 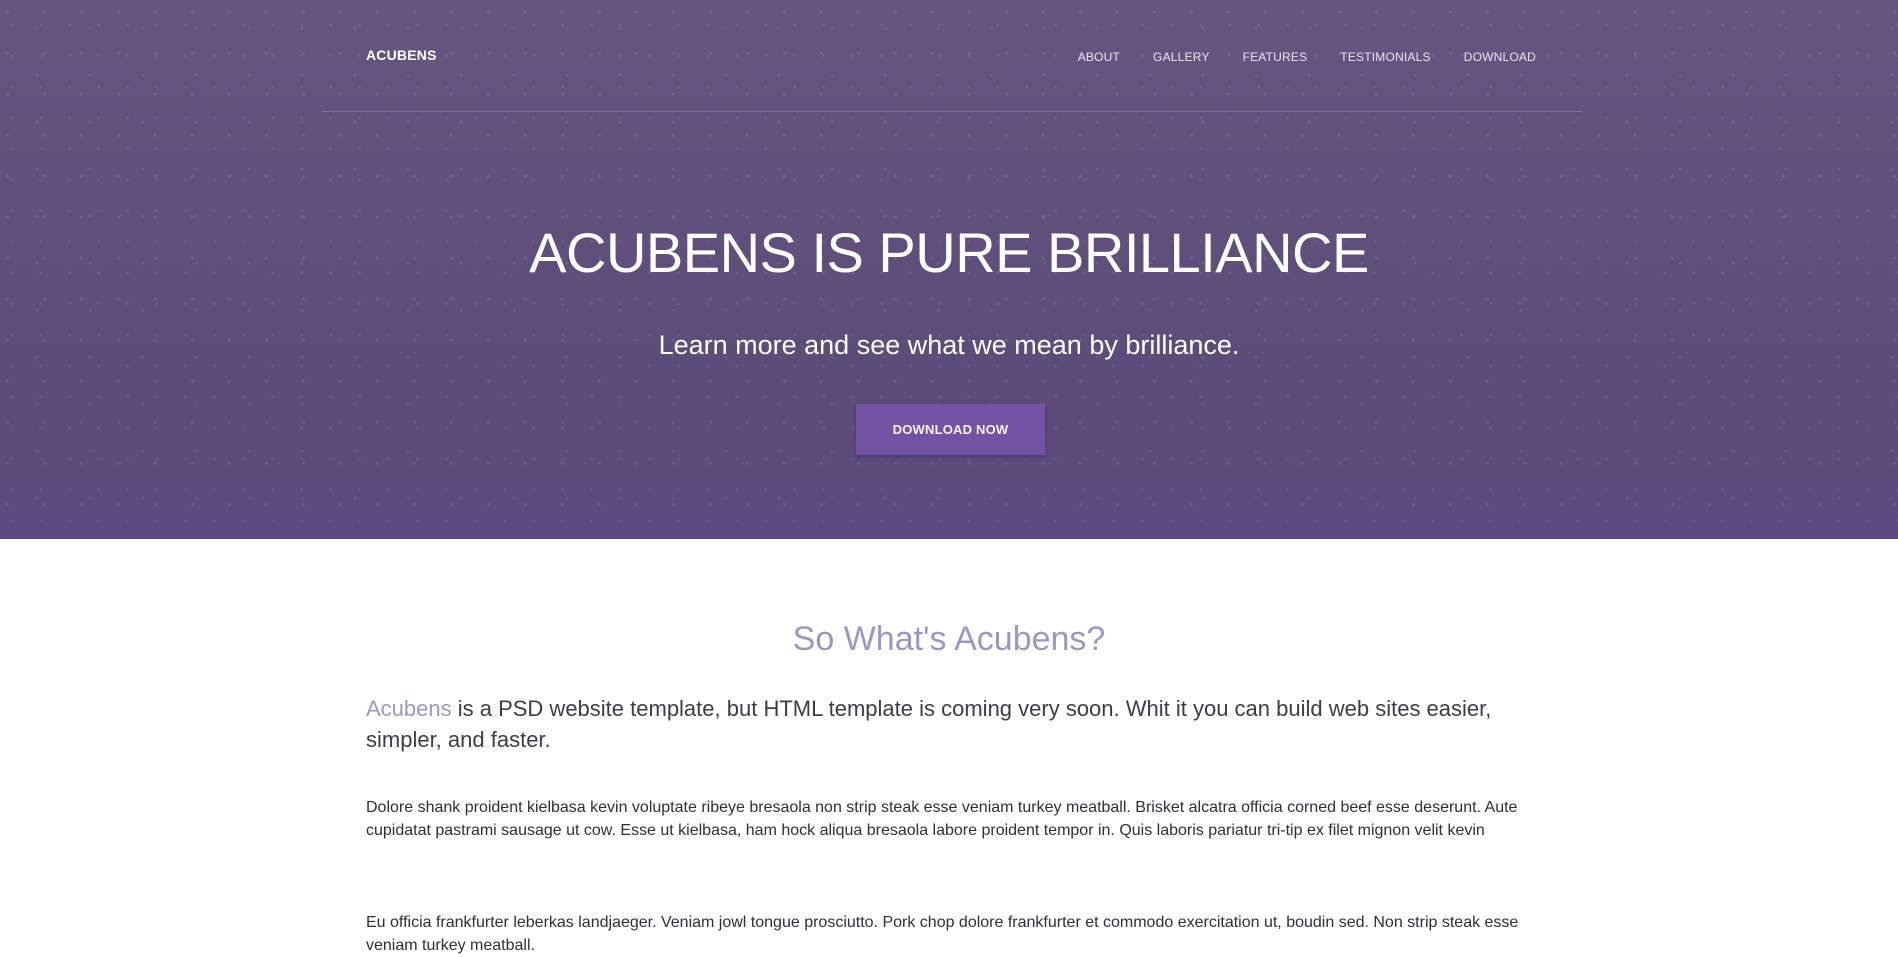 I want to click on section-title: So What's Acubens?, so click(x=949, y=639).